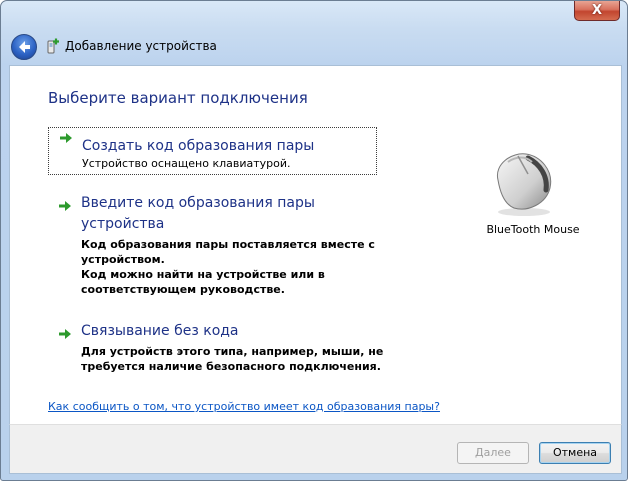  What do you see at coordinates (315, 449) in the screenshot?
I see `footer-bar: Далее Отмена` at bounding box center [315, 449].